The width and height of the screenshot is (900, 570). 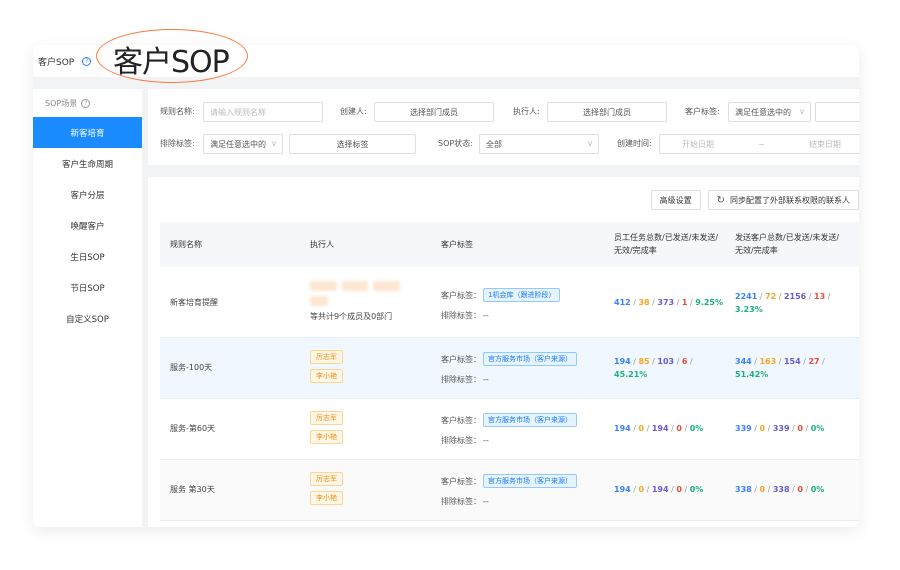 I want to click on customer-stats: 2241 / 72 / 2156 / 13 /3.23%, so click(x=783, y=303).